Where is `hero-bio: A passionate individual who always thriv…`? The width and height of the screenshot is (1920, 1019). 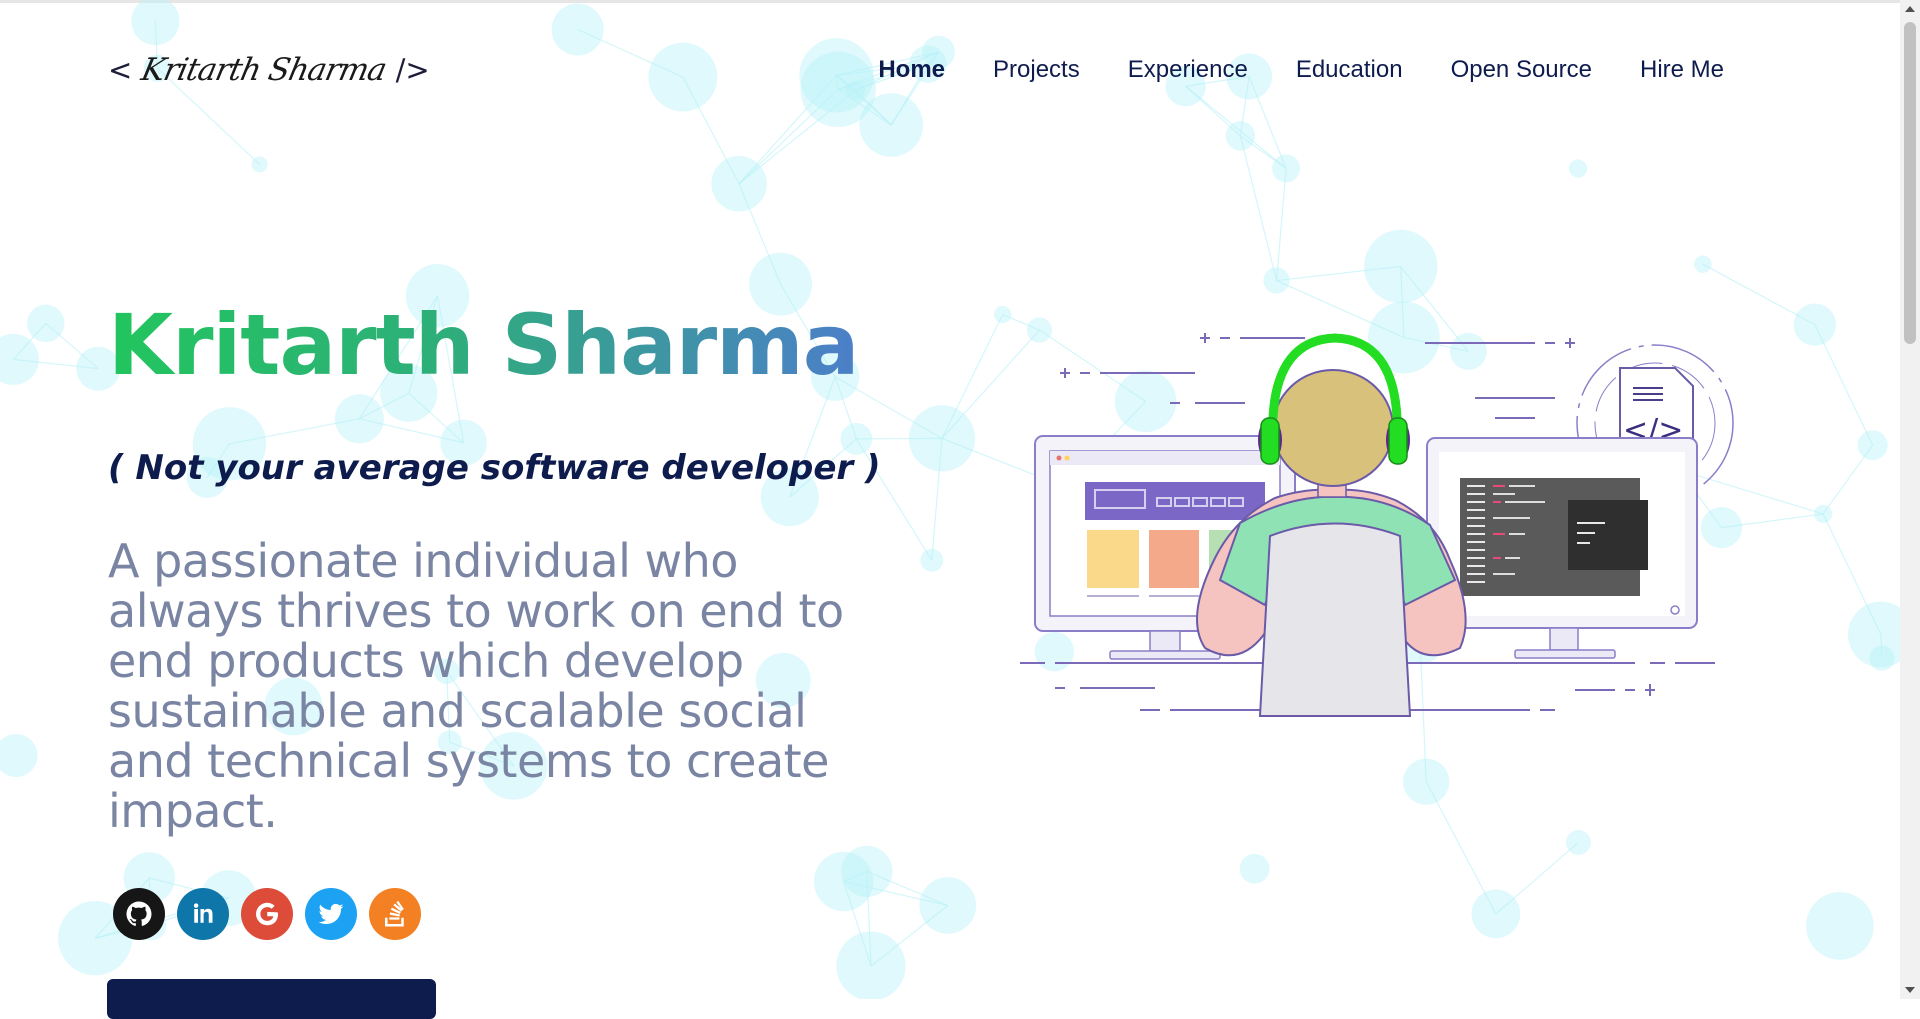 hero-bio: A passionate individual who always thriv… is located at coordinates (503, 686).